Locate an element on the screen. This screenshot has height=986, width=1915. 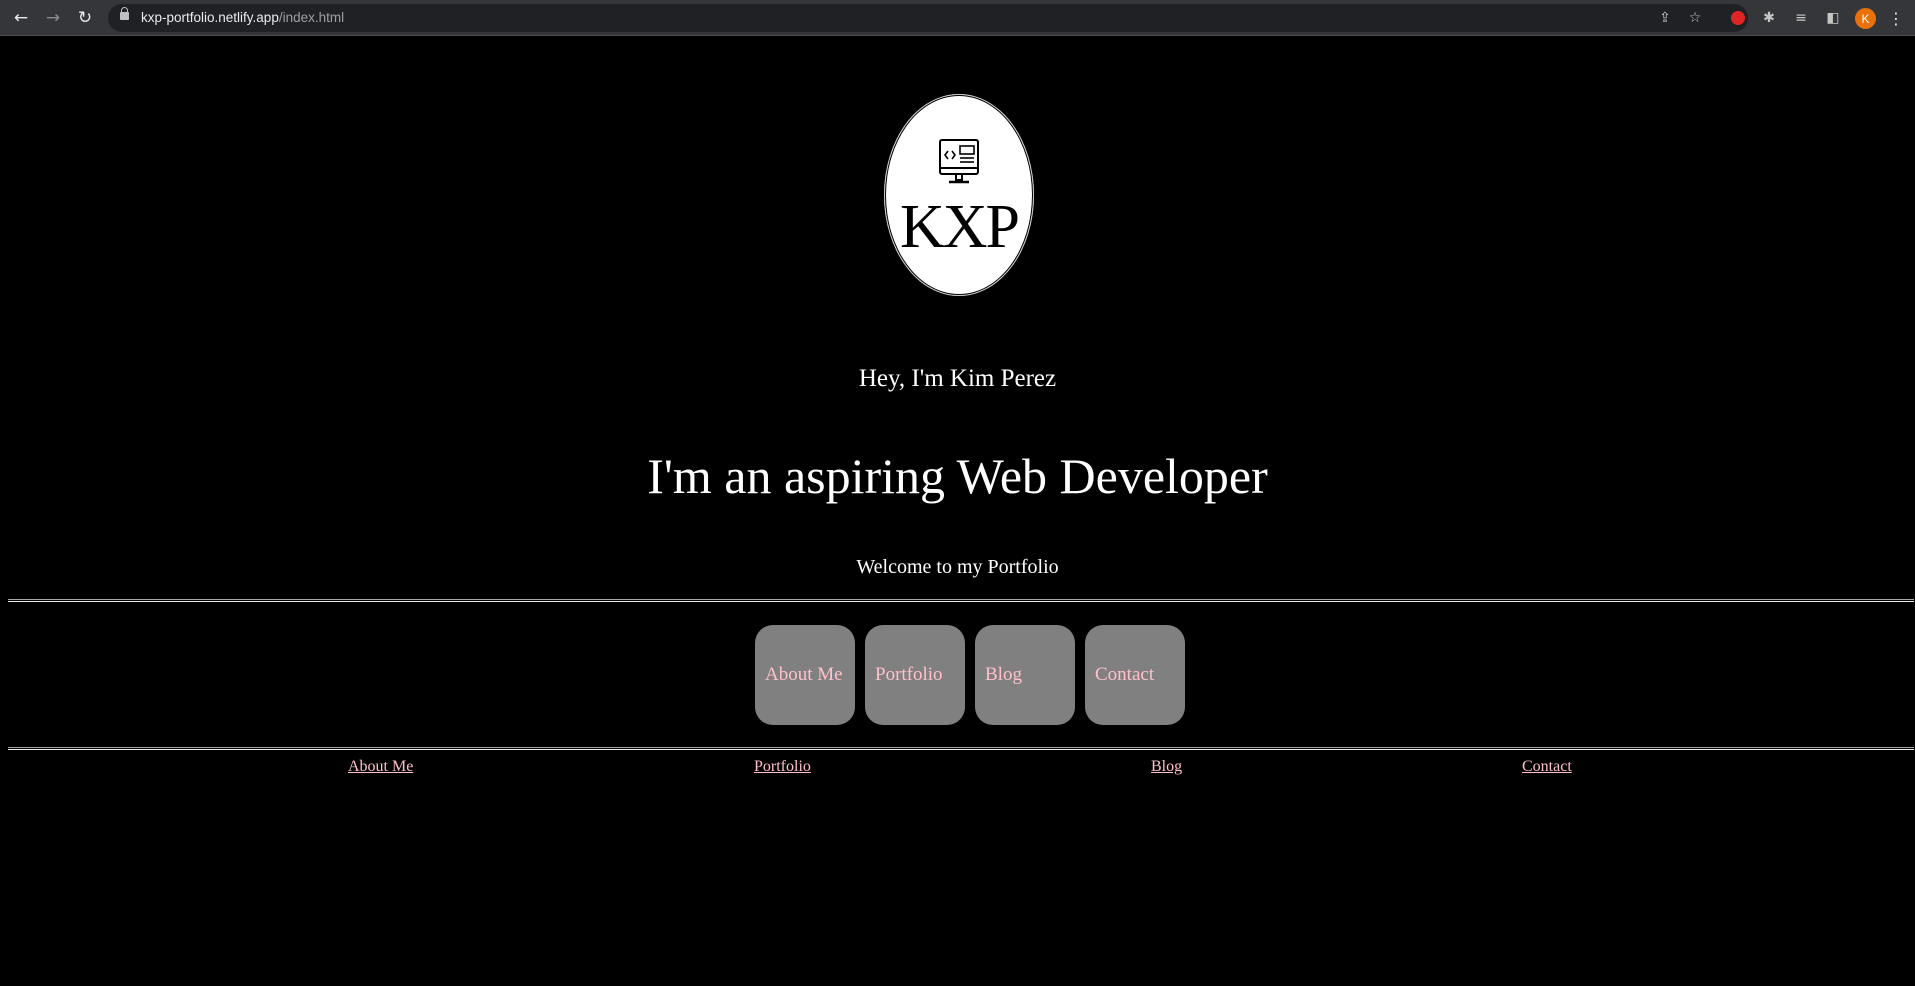
share-icon: ⇪ is located at coordinates (1665, 18).